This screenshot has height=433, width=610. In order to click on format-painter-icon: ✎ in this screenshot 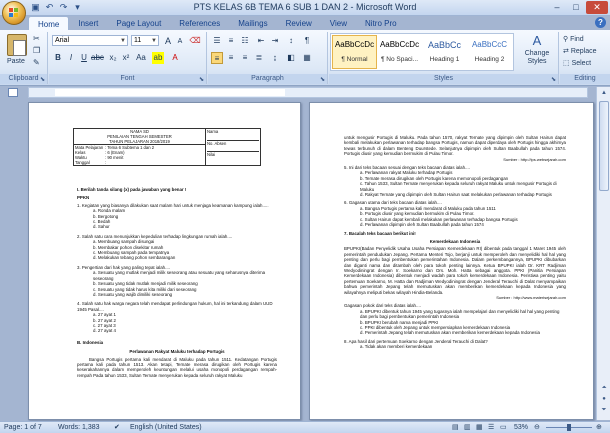, I will do `click(36, 62)`.